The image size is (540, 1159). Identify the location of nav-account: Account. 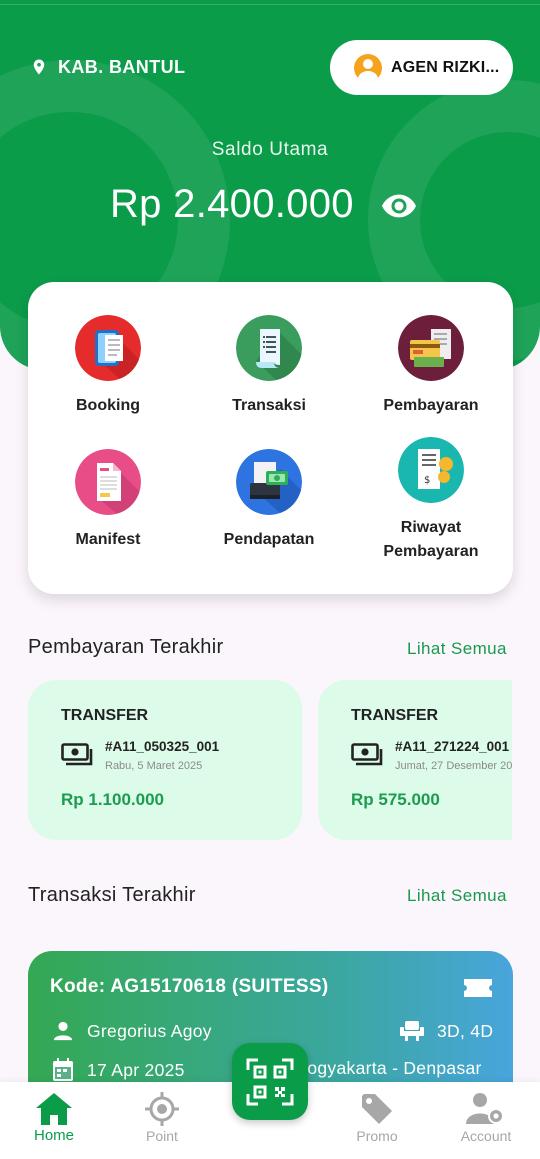
(486, 1113).